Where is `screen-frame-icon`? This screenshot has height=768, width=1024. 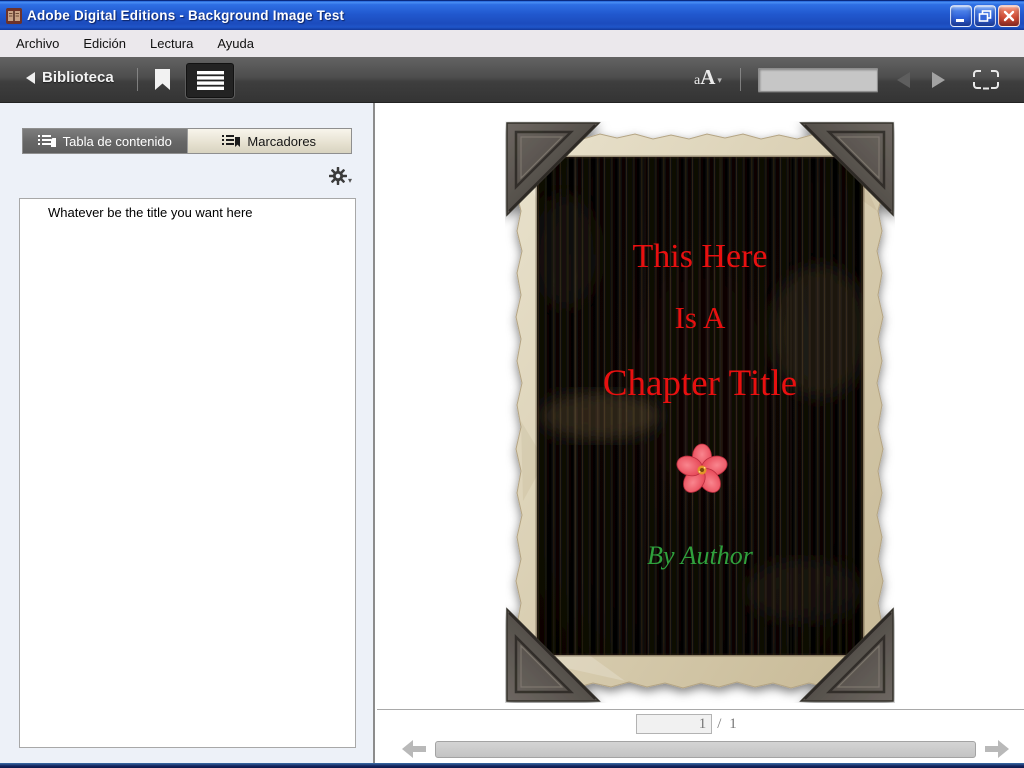
screen-frame-icon is located at coordinates (986, 80).